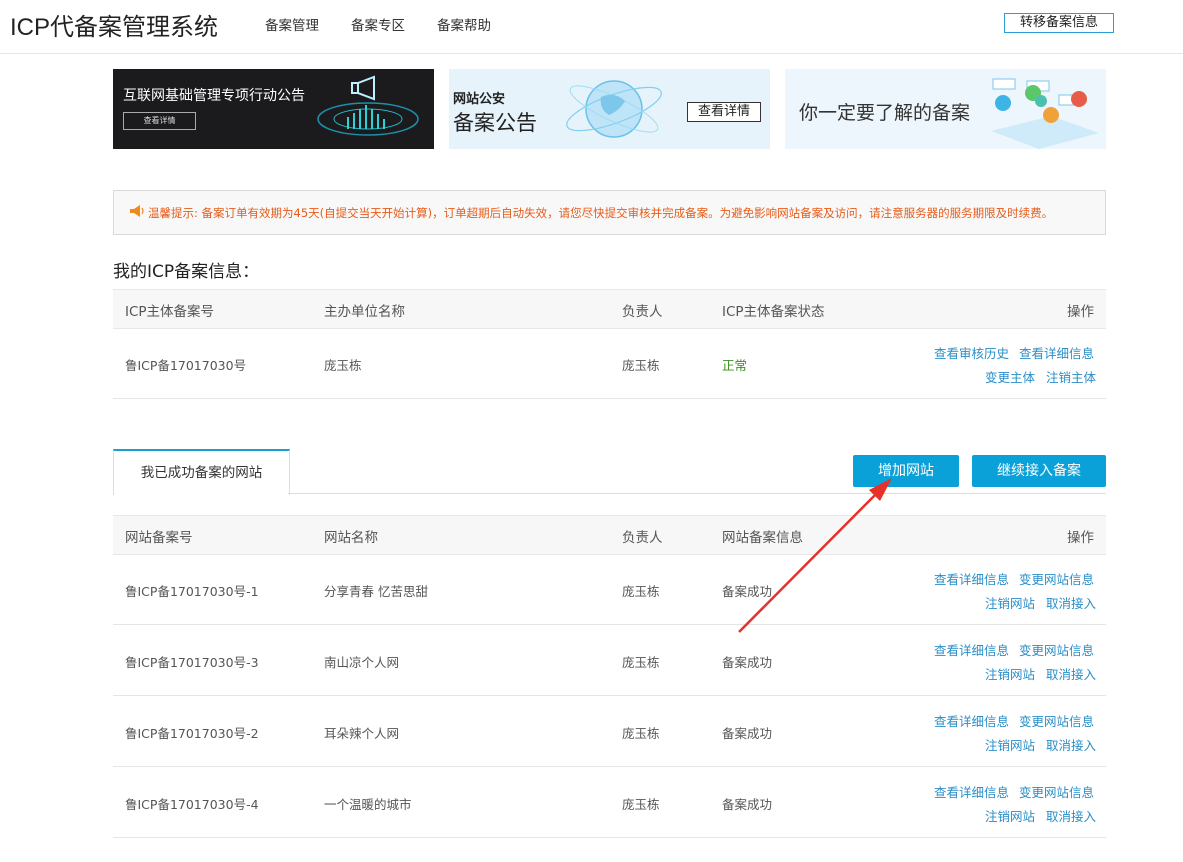 This screenshot has height=862, width=1183. What do you see at coordinates (1059, 23) in the screenshot?
I see `transfer-record-button: 转移备案信息` at bounding box center [1059, 23].